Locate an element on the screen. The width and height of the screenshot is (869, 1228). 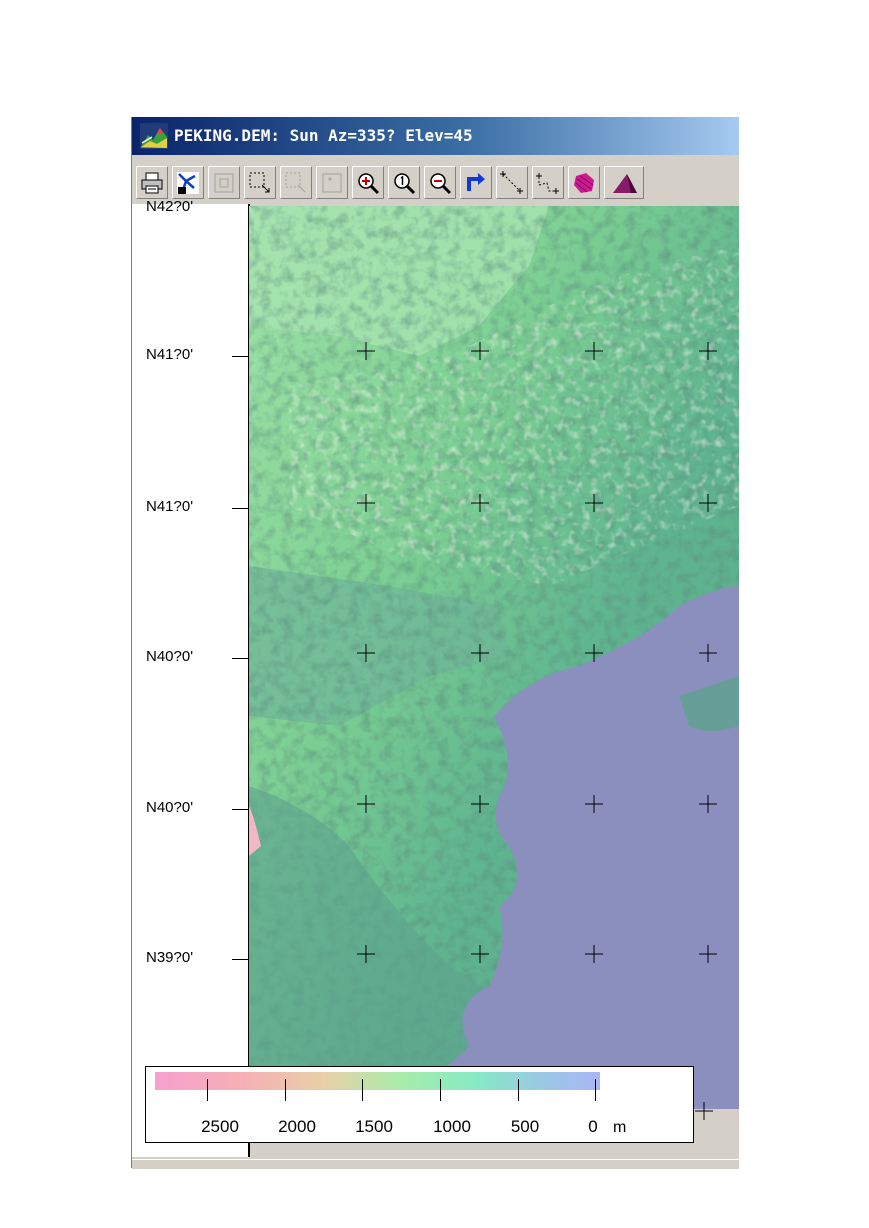
zoom-out-icon is located at coordinates (441, 183).